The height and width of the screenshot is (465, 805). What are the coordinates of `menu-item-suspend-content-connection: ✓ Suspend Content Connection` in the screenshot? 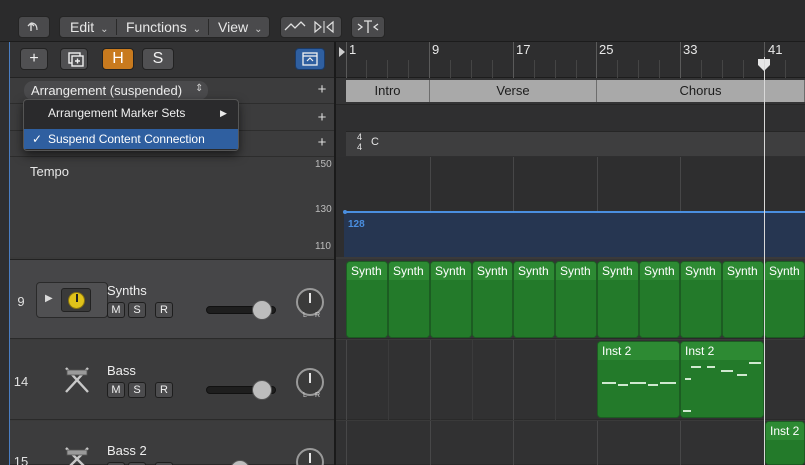 It's located at (131, 139).